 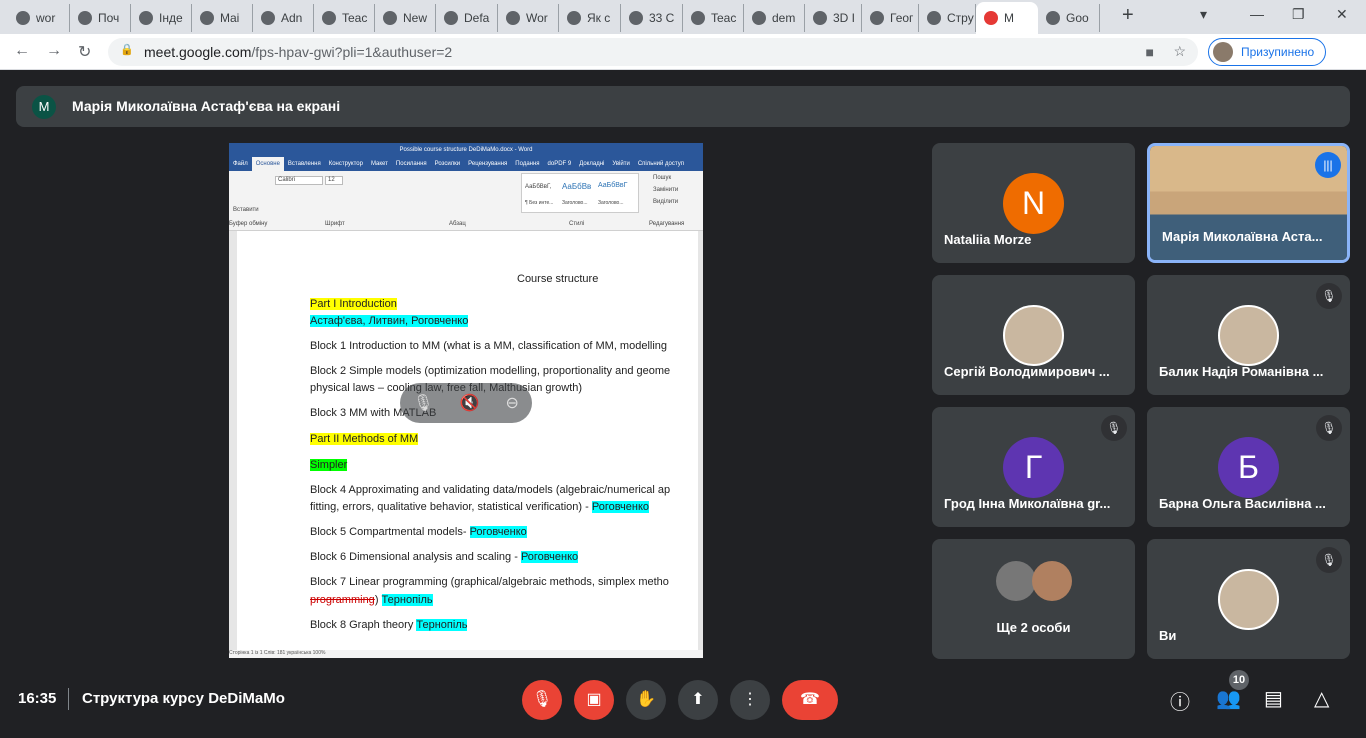 What do you see at coordinates (54, 51) in the screenshot?
I see `forward-icon: →` at bounding box center [54, 51].